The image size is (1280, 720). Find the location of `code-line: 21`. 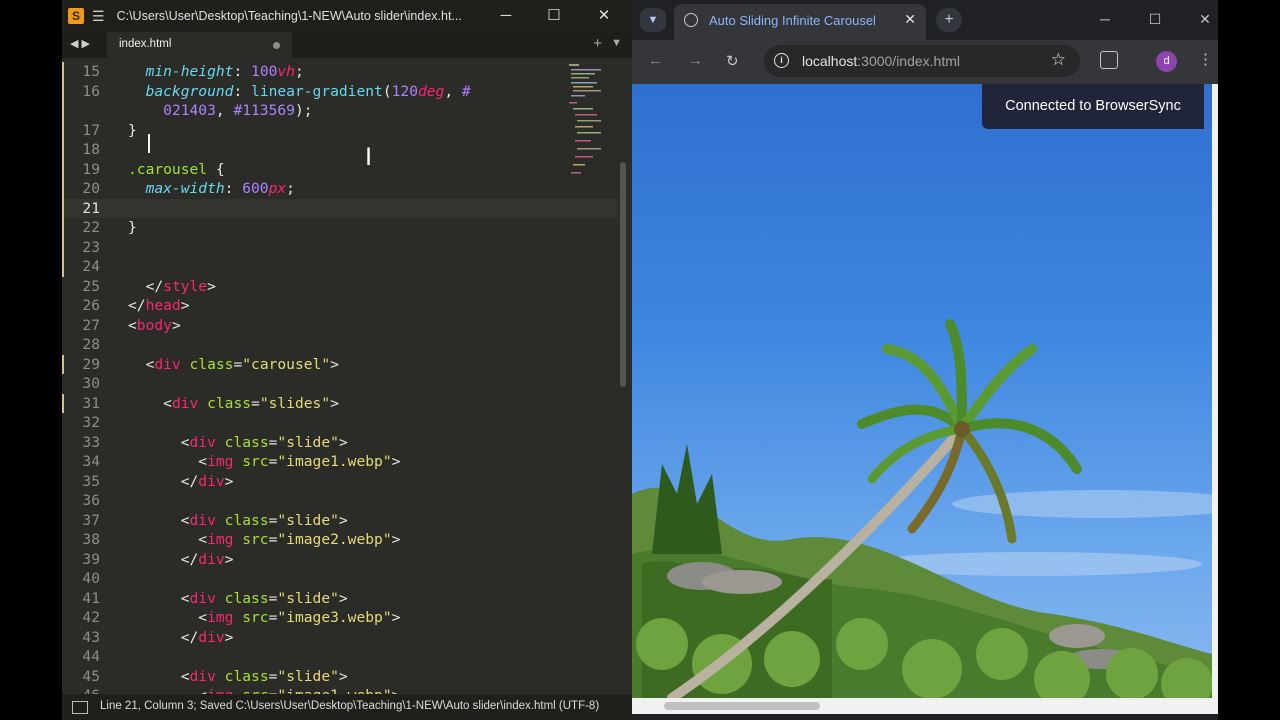

code-line: 21 is located at coordinates (339, 208).